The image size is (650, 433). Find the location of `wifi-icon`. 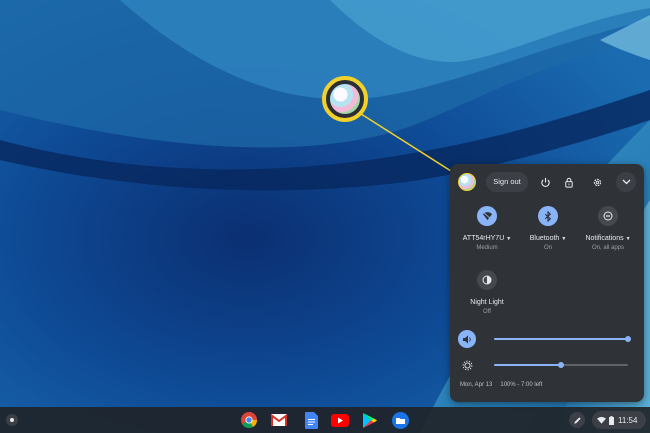

wifi-icon is located at coordinates (487, 216).